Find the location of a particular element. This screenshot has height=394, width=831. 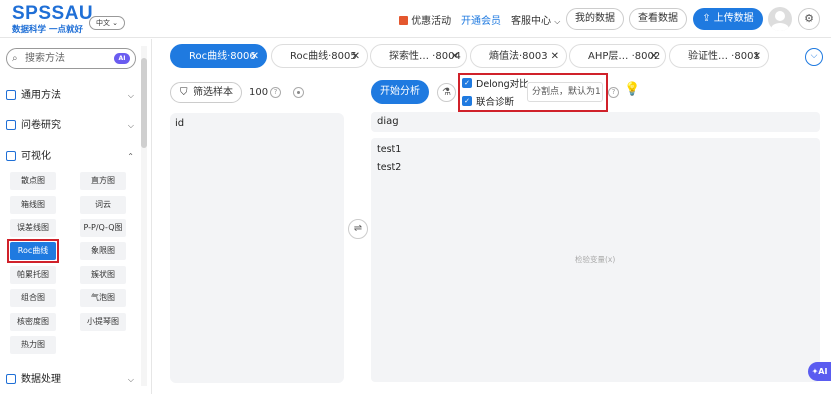

viz-kde: 核密度图 is located at coordinates (33, 322).